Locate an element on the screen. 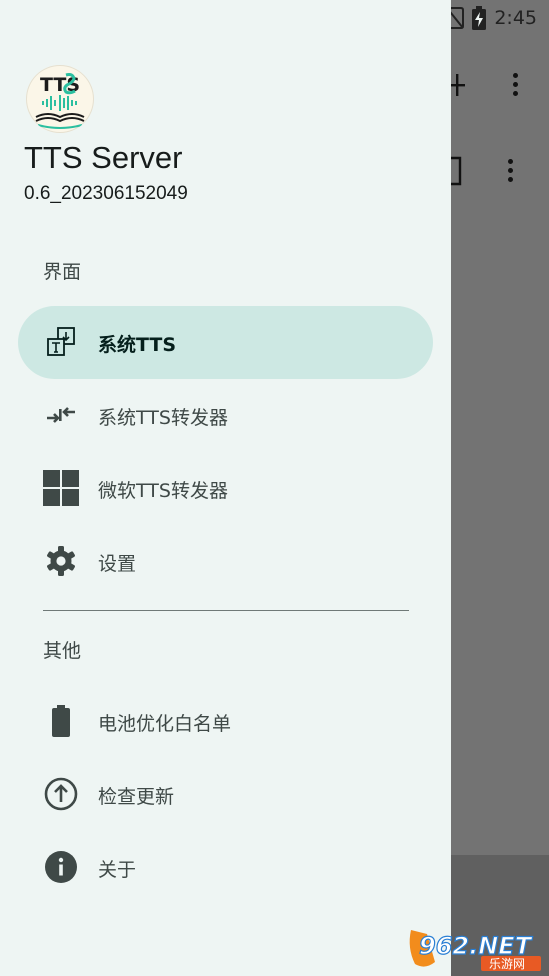 The height and width of the screenshot is (976, 549). watermark-logo: 962.NET 乐游网 is located at coordinates (475, 948).